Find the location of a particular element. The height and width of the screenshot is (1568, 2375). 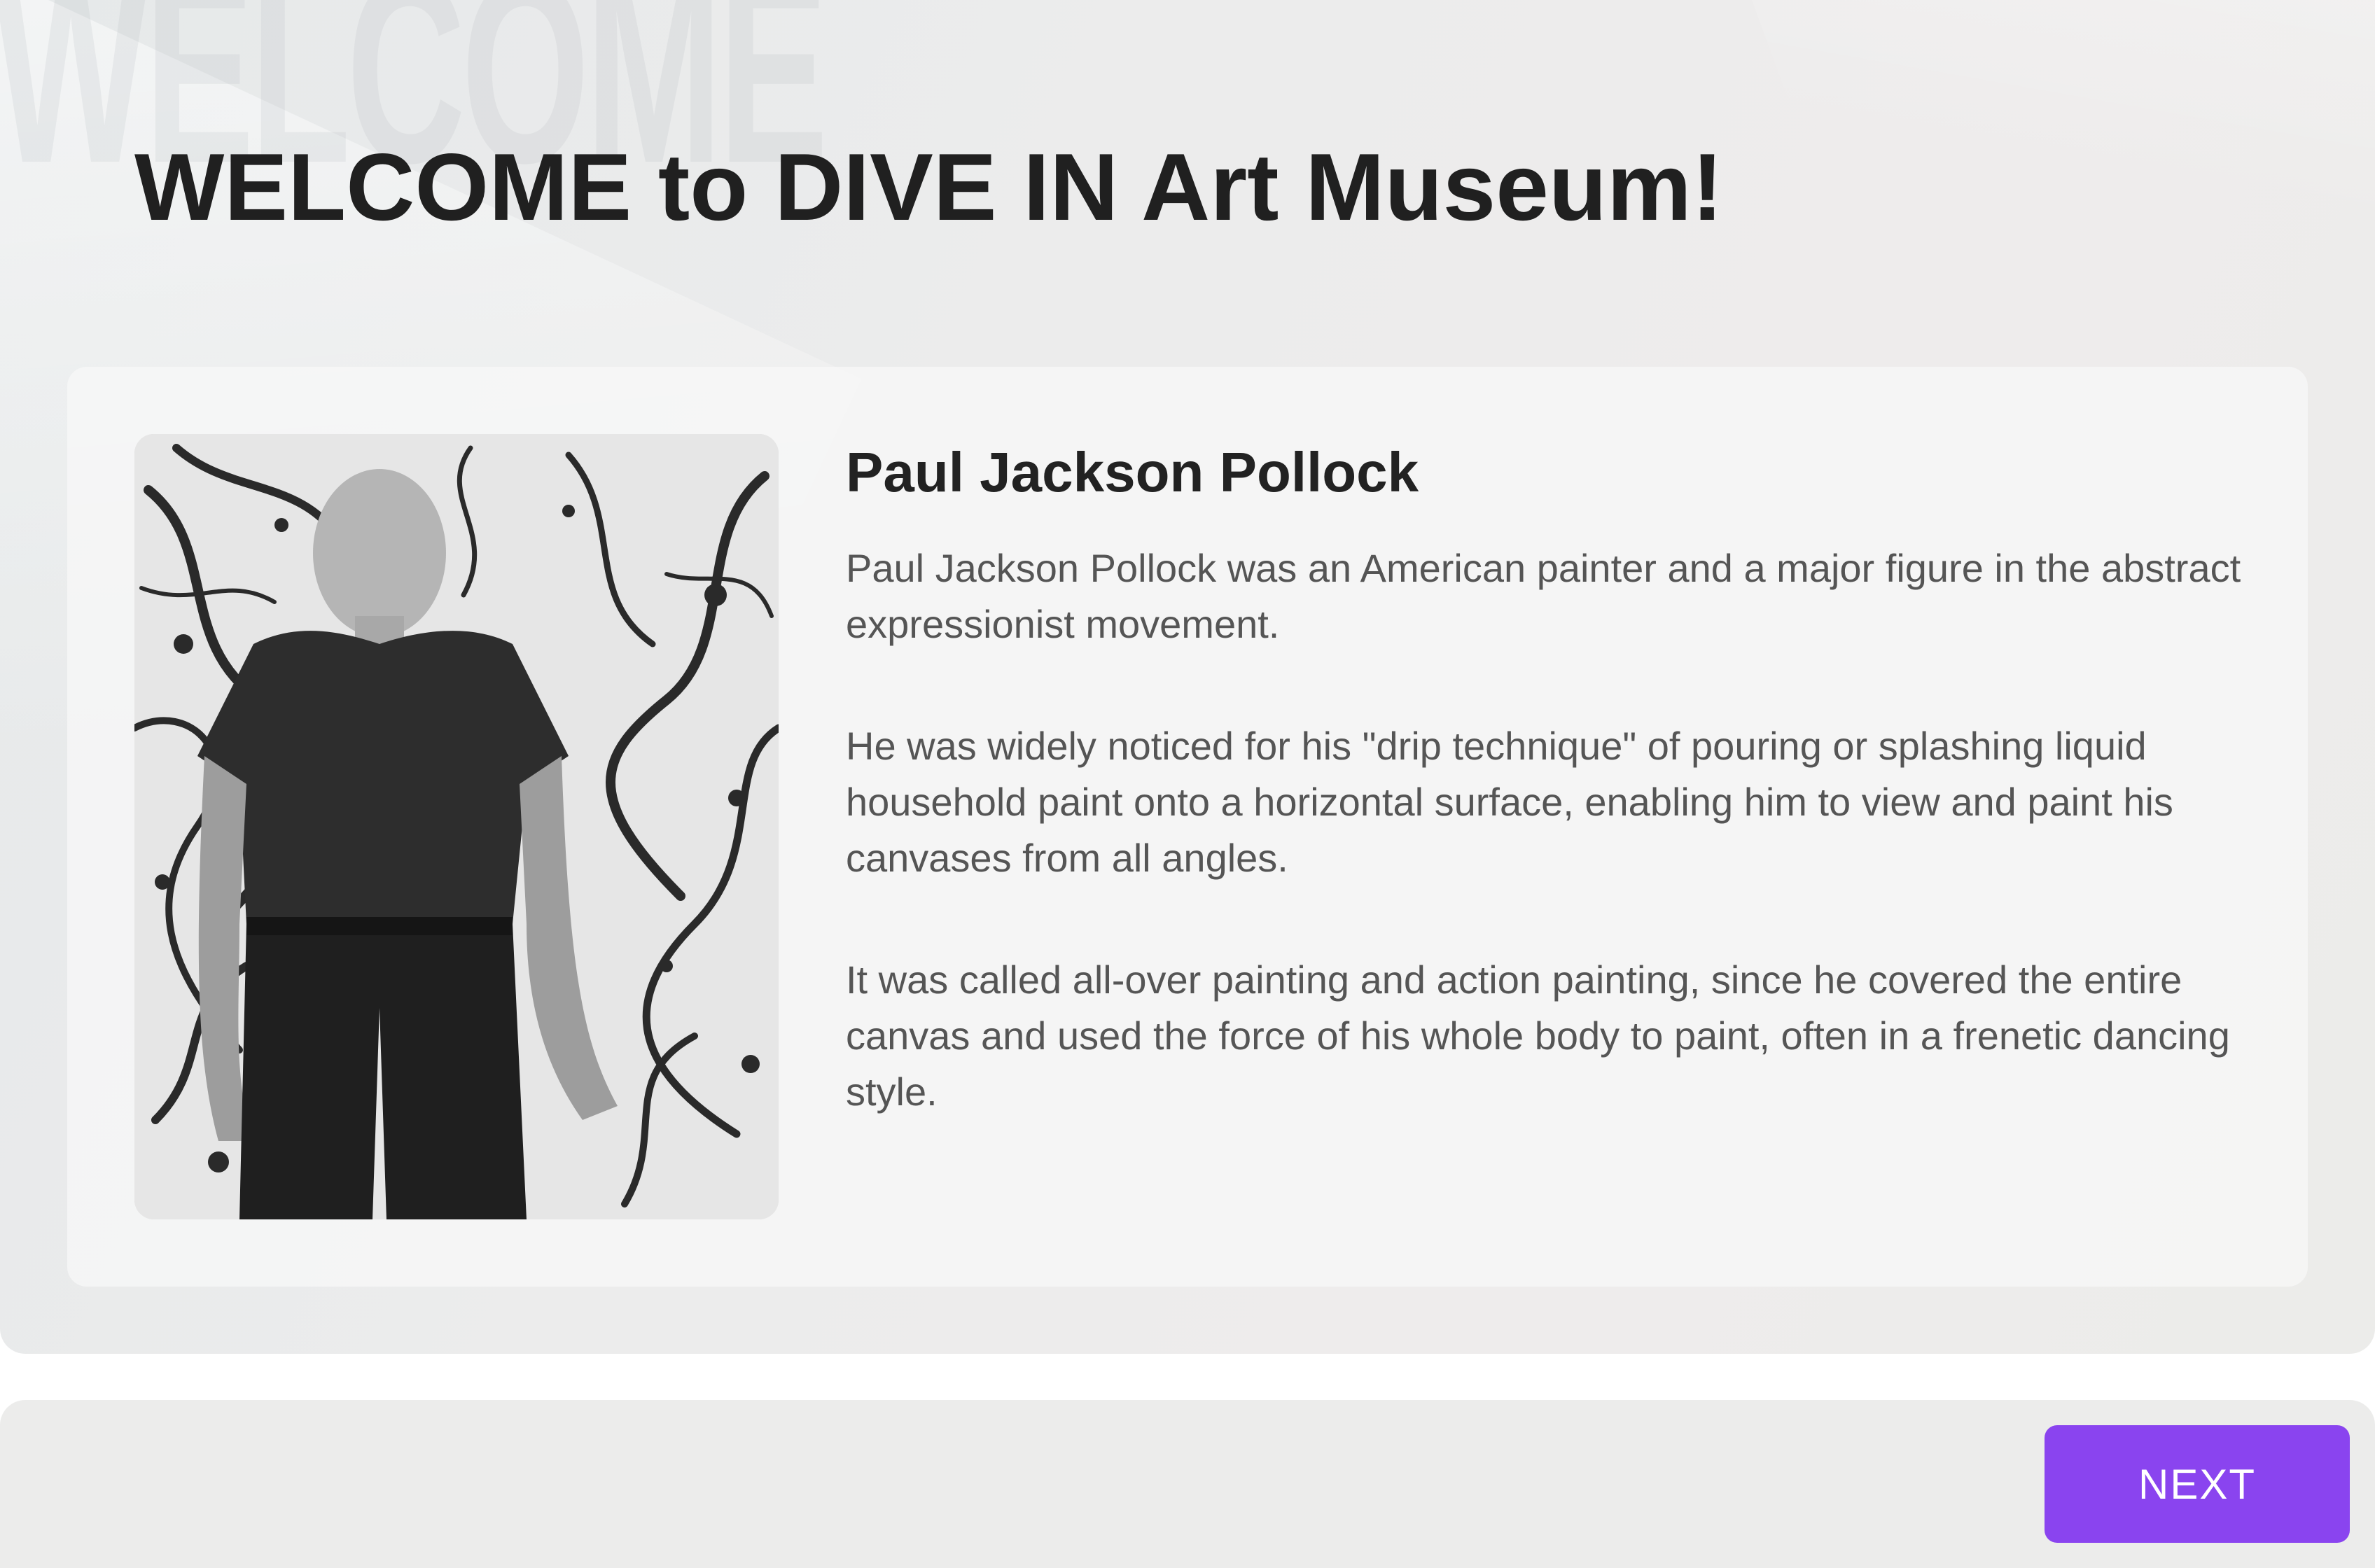

portrait-photo-icon is located at coordinates (456, 826).